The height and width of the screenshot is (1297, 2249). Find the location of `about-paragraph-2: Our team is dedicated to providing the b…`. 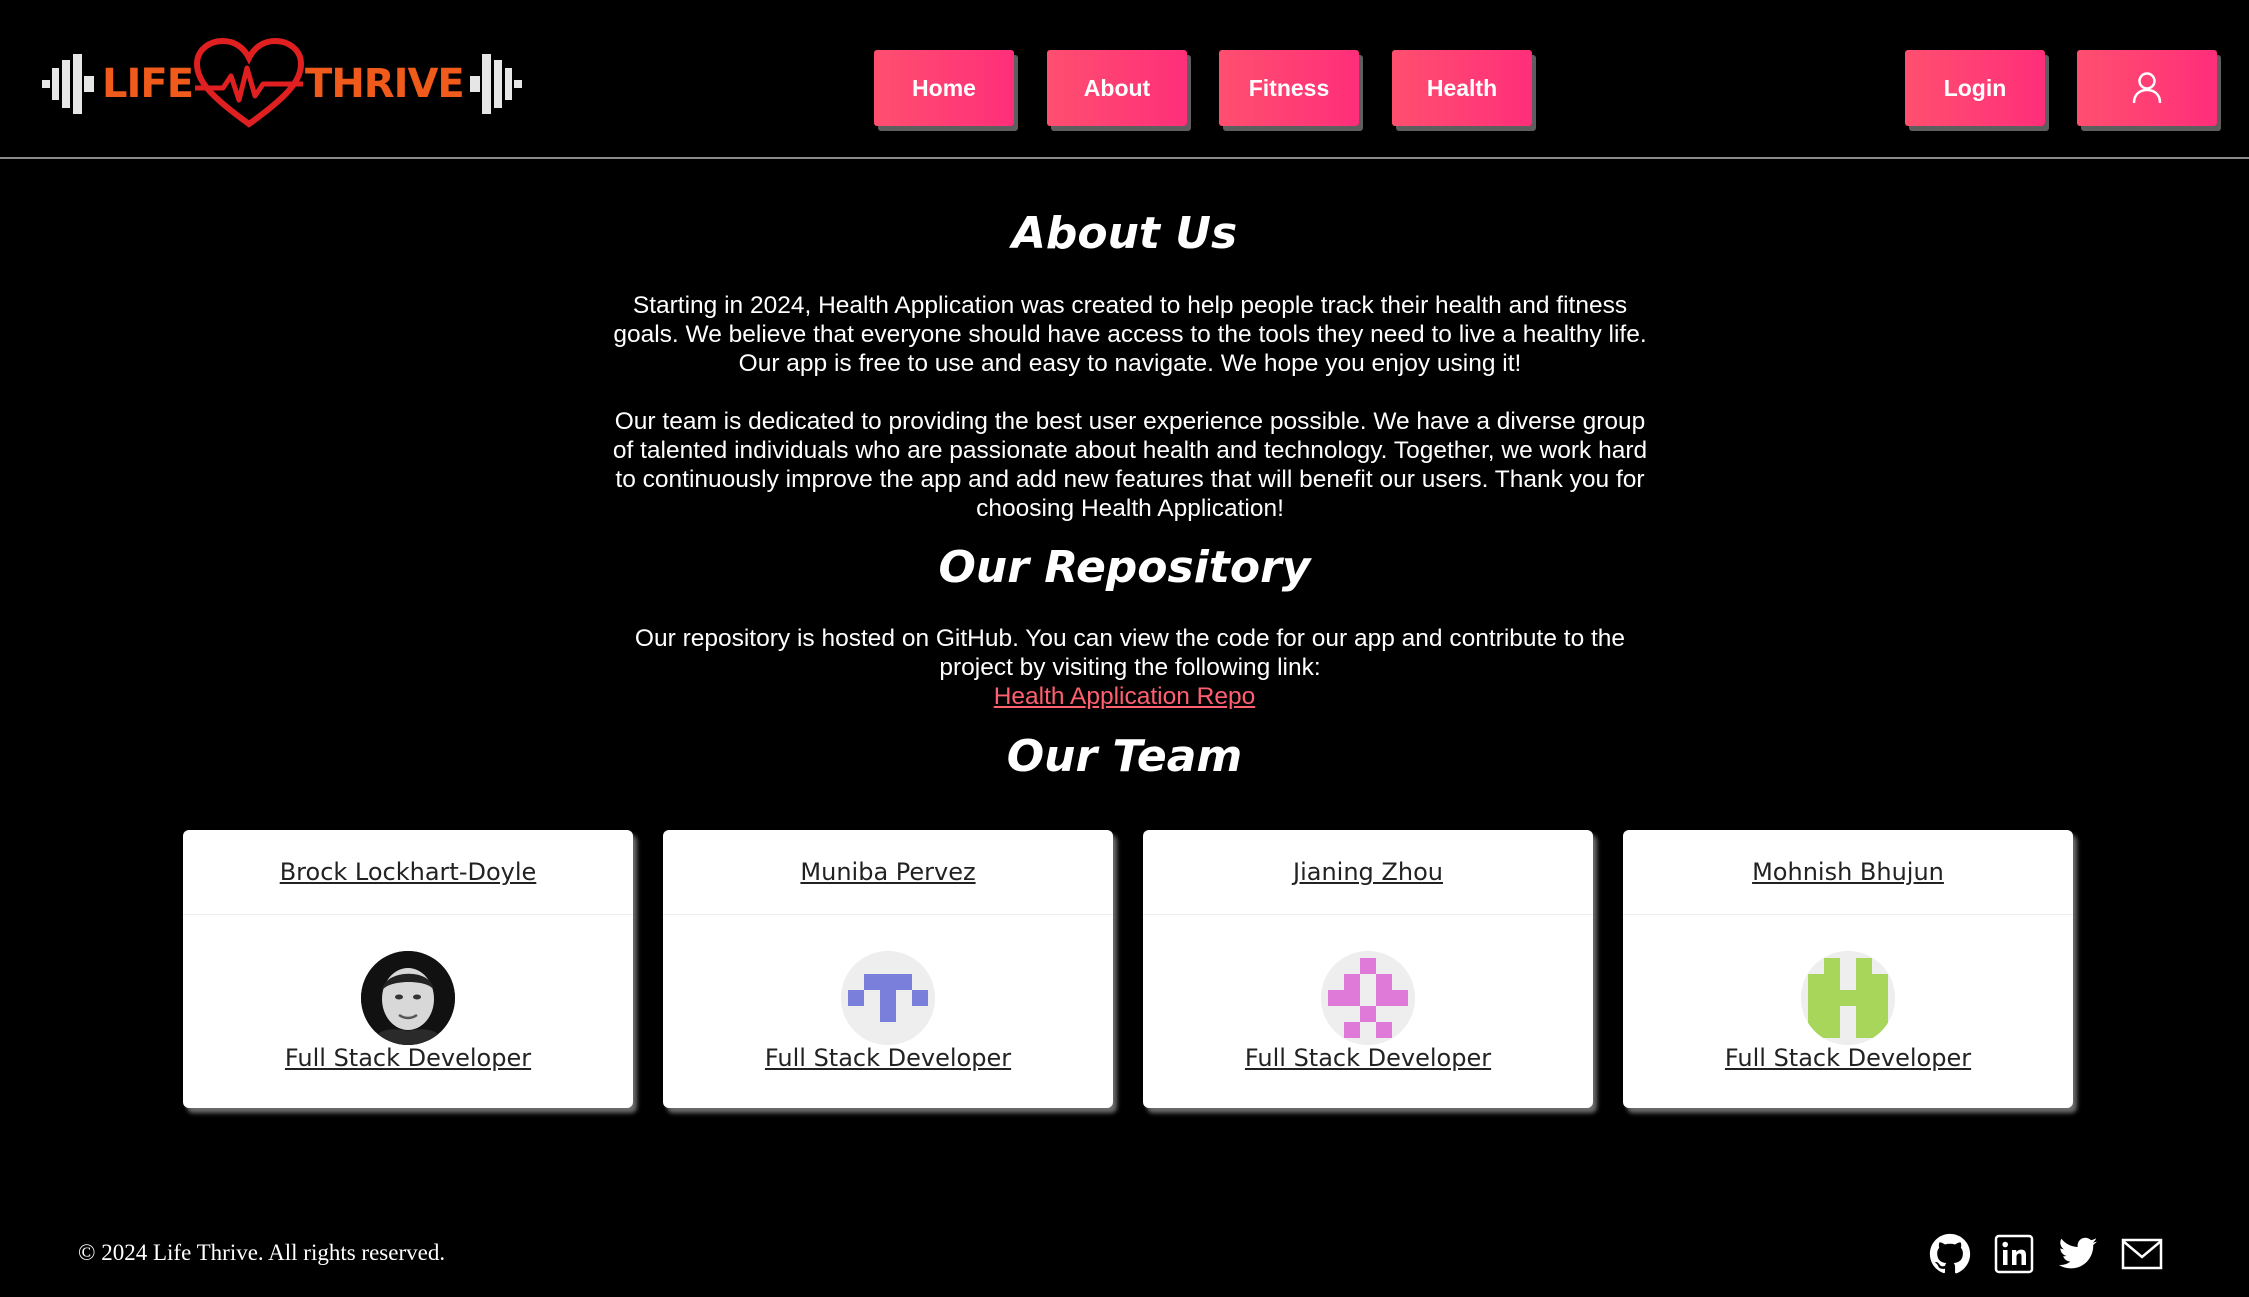

about-paragraph-2: Our team is dedicated to providing the b… is located at coordinates (1130, 465).